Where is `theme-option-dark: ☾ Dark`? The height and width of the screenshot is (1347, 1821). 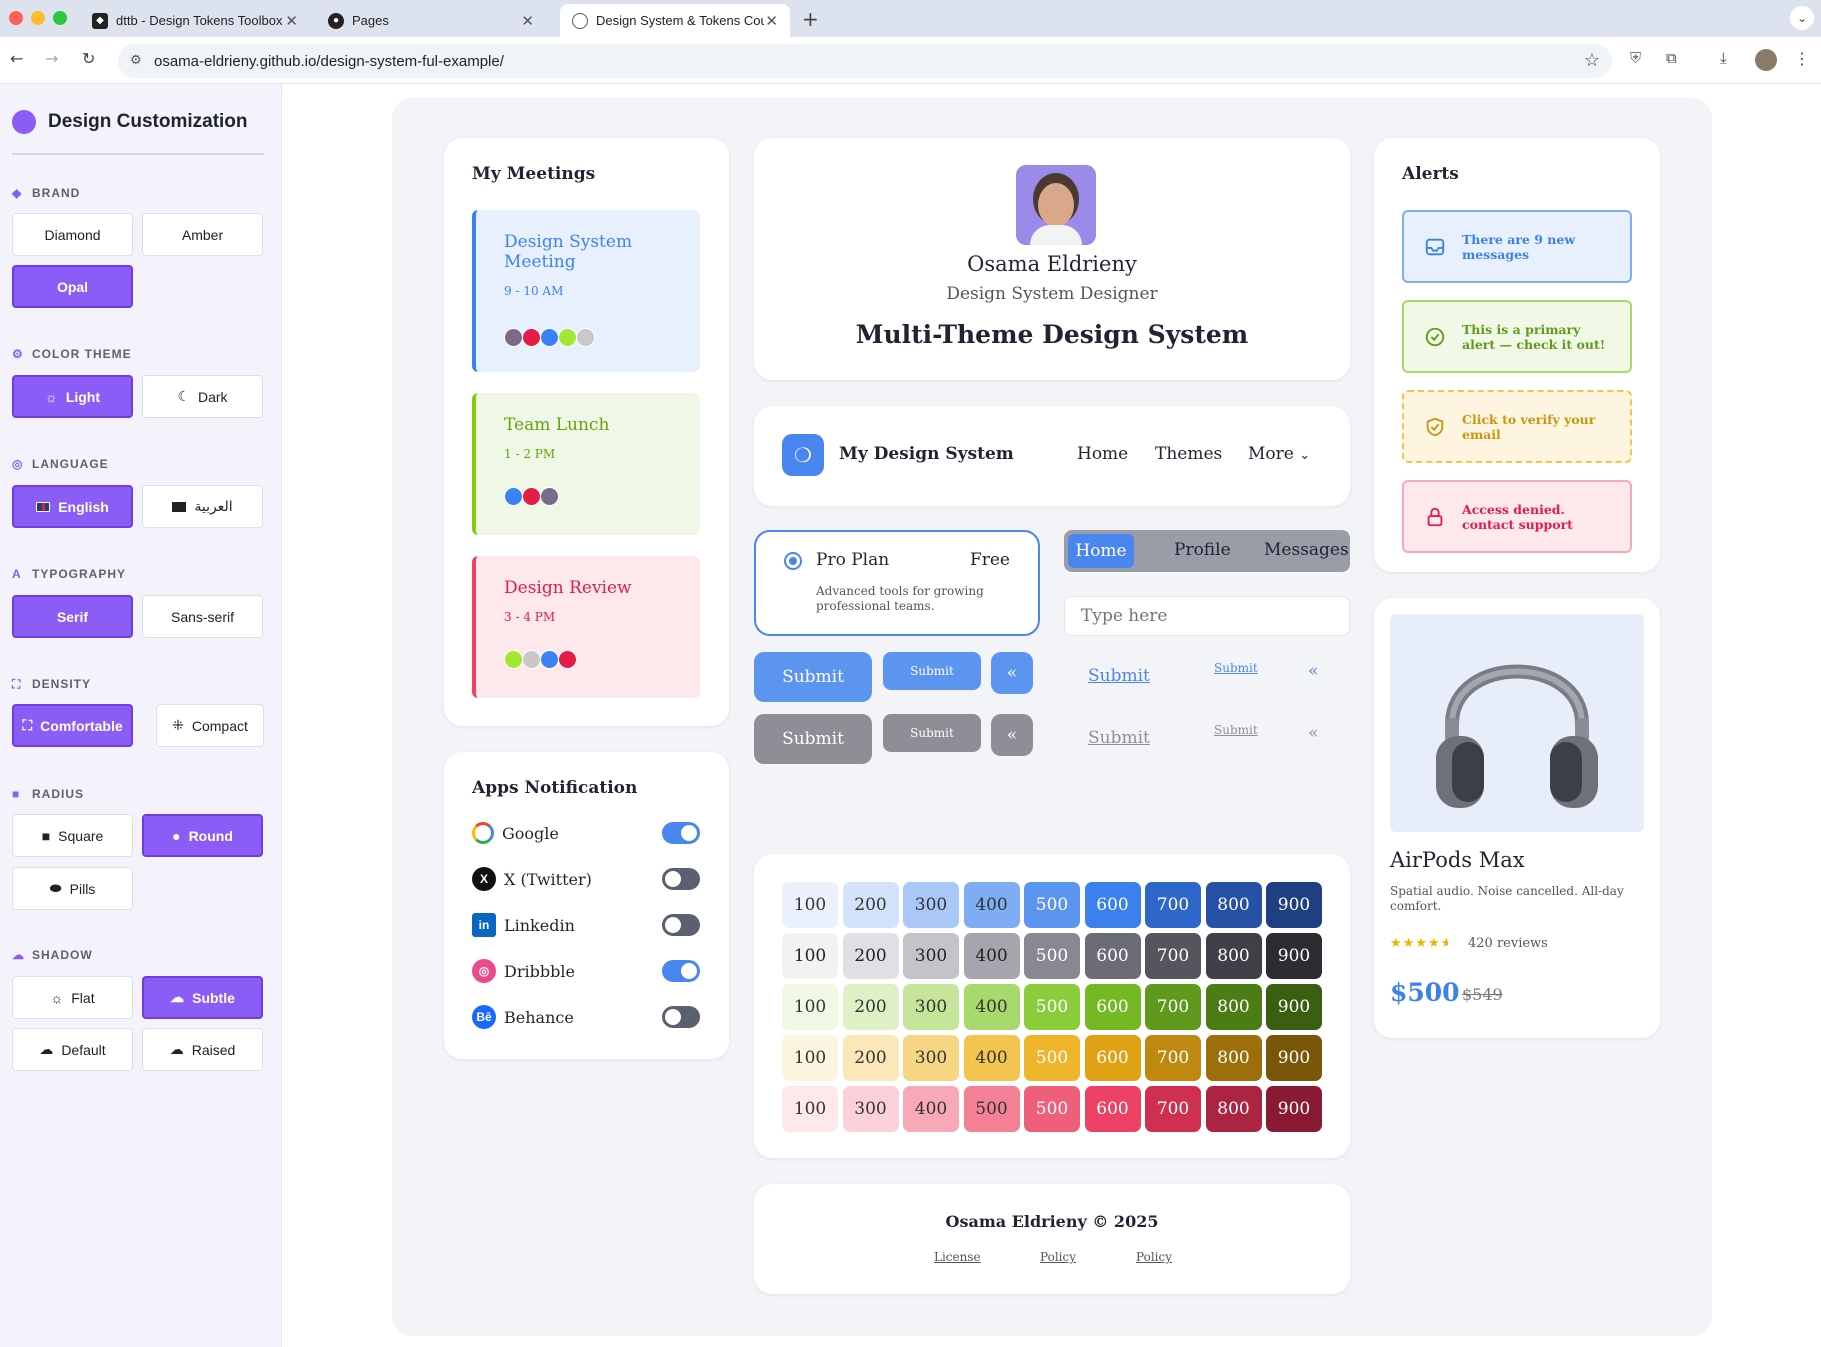
theme-option-dark: ☾ Dark is located at coordinates (202, 396).